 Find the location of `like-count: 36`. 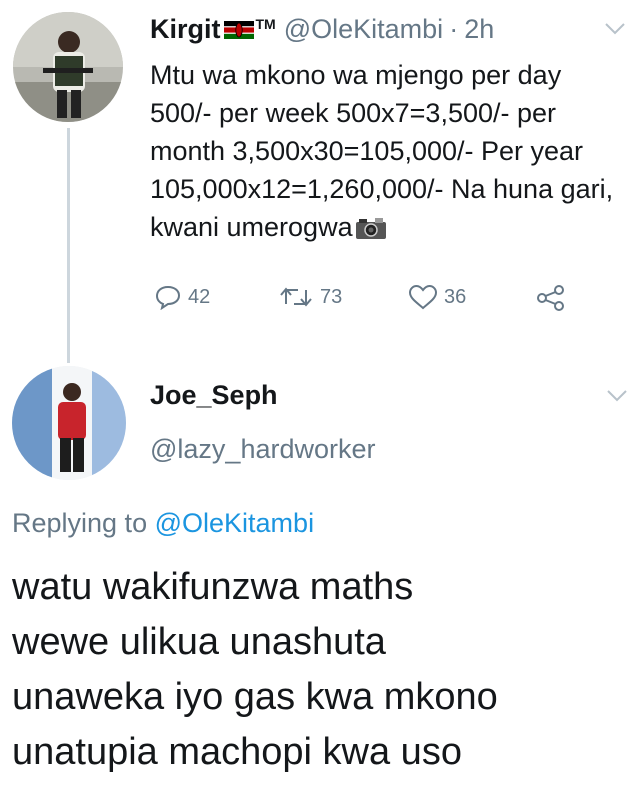

like-count: 36 is located at coordinates (455, 296).